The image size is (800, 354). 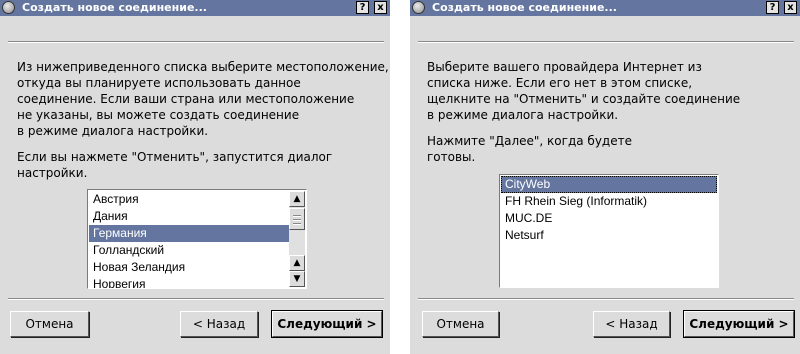 What do you see at coordinates (297, 239) in the screenshot?
I see `scrollbar: ▲ ▲ ▼` at bounding box center [297, 239].